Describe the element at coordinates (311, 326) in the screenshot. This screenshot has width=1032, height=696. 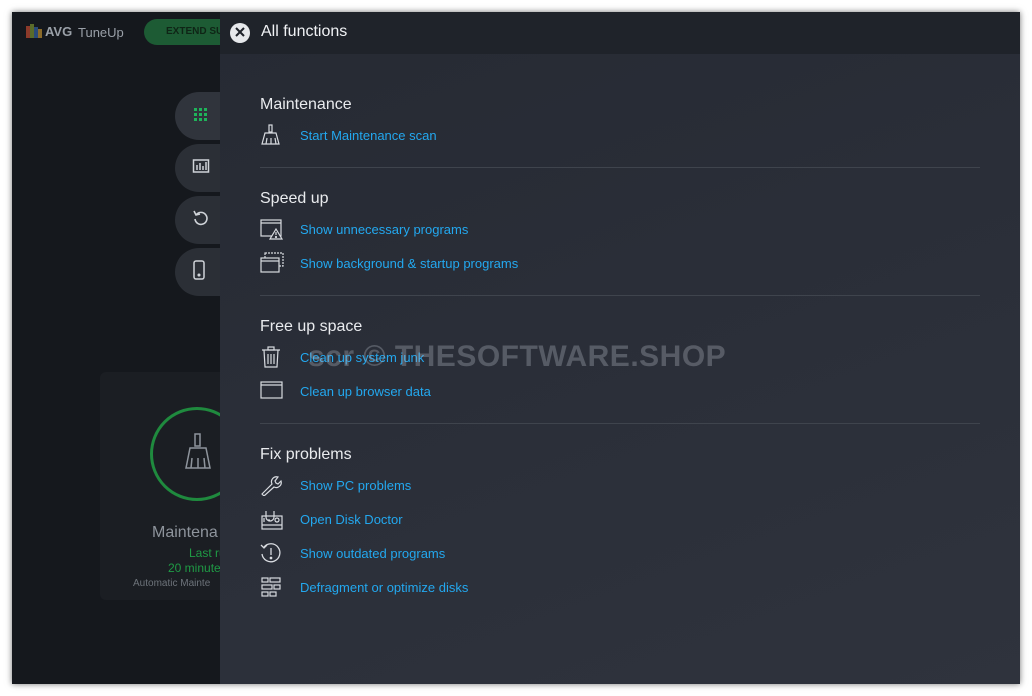
I see `section-title: Free up space` at that location.